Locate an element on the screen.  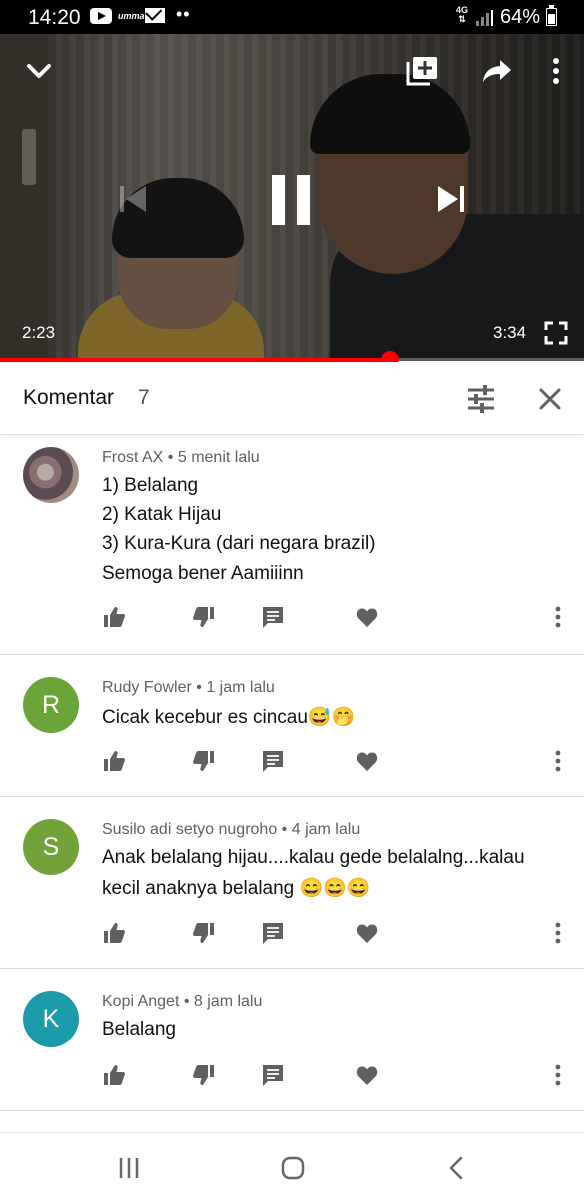
comment-time: 1 jam lalu is located at coordinates (240, 687).